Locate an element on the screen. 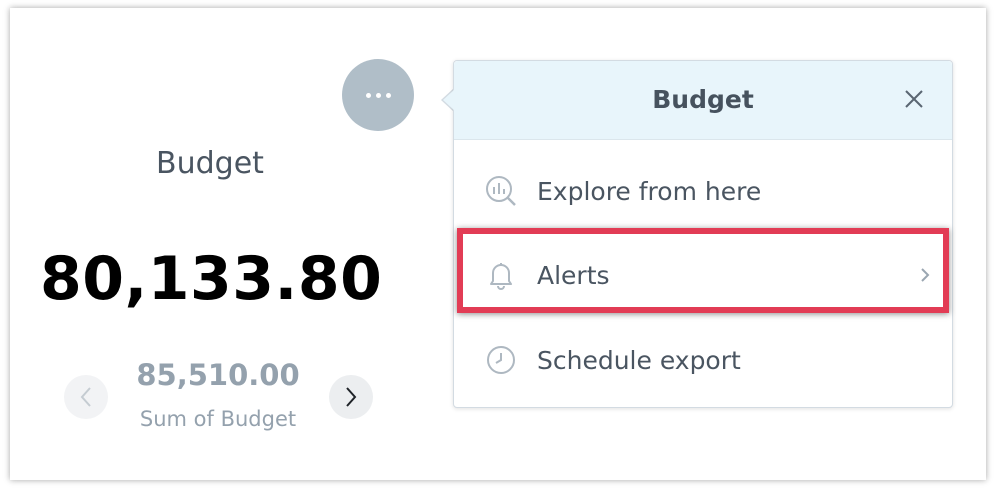 This screenshot has height=490, width=996. chevron-left-icon is located at coordinates (85, 397).